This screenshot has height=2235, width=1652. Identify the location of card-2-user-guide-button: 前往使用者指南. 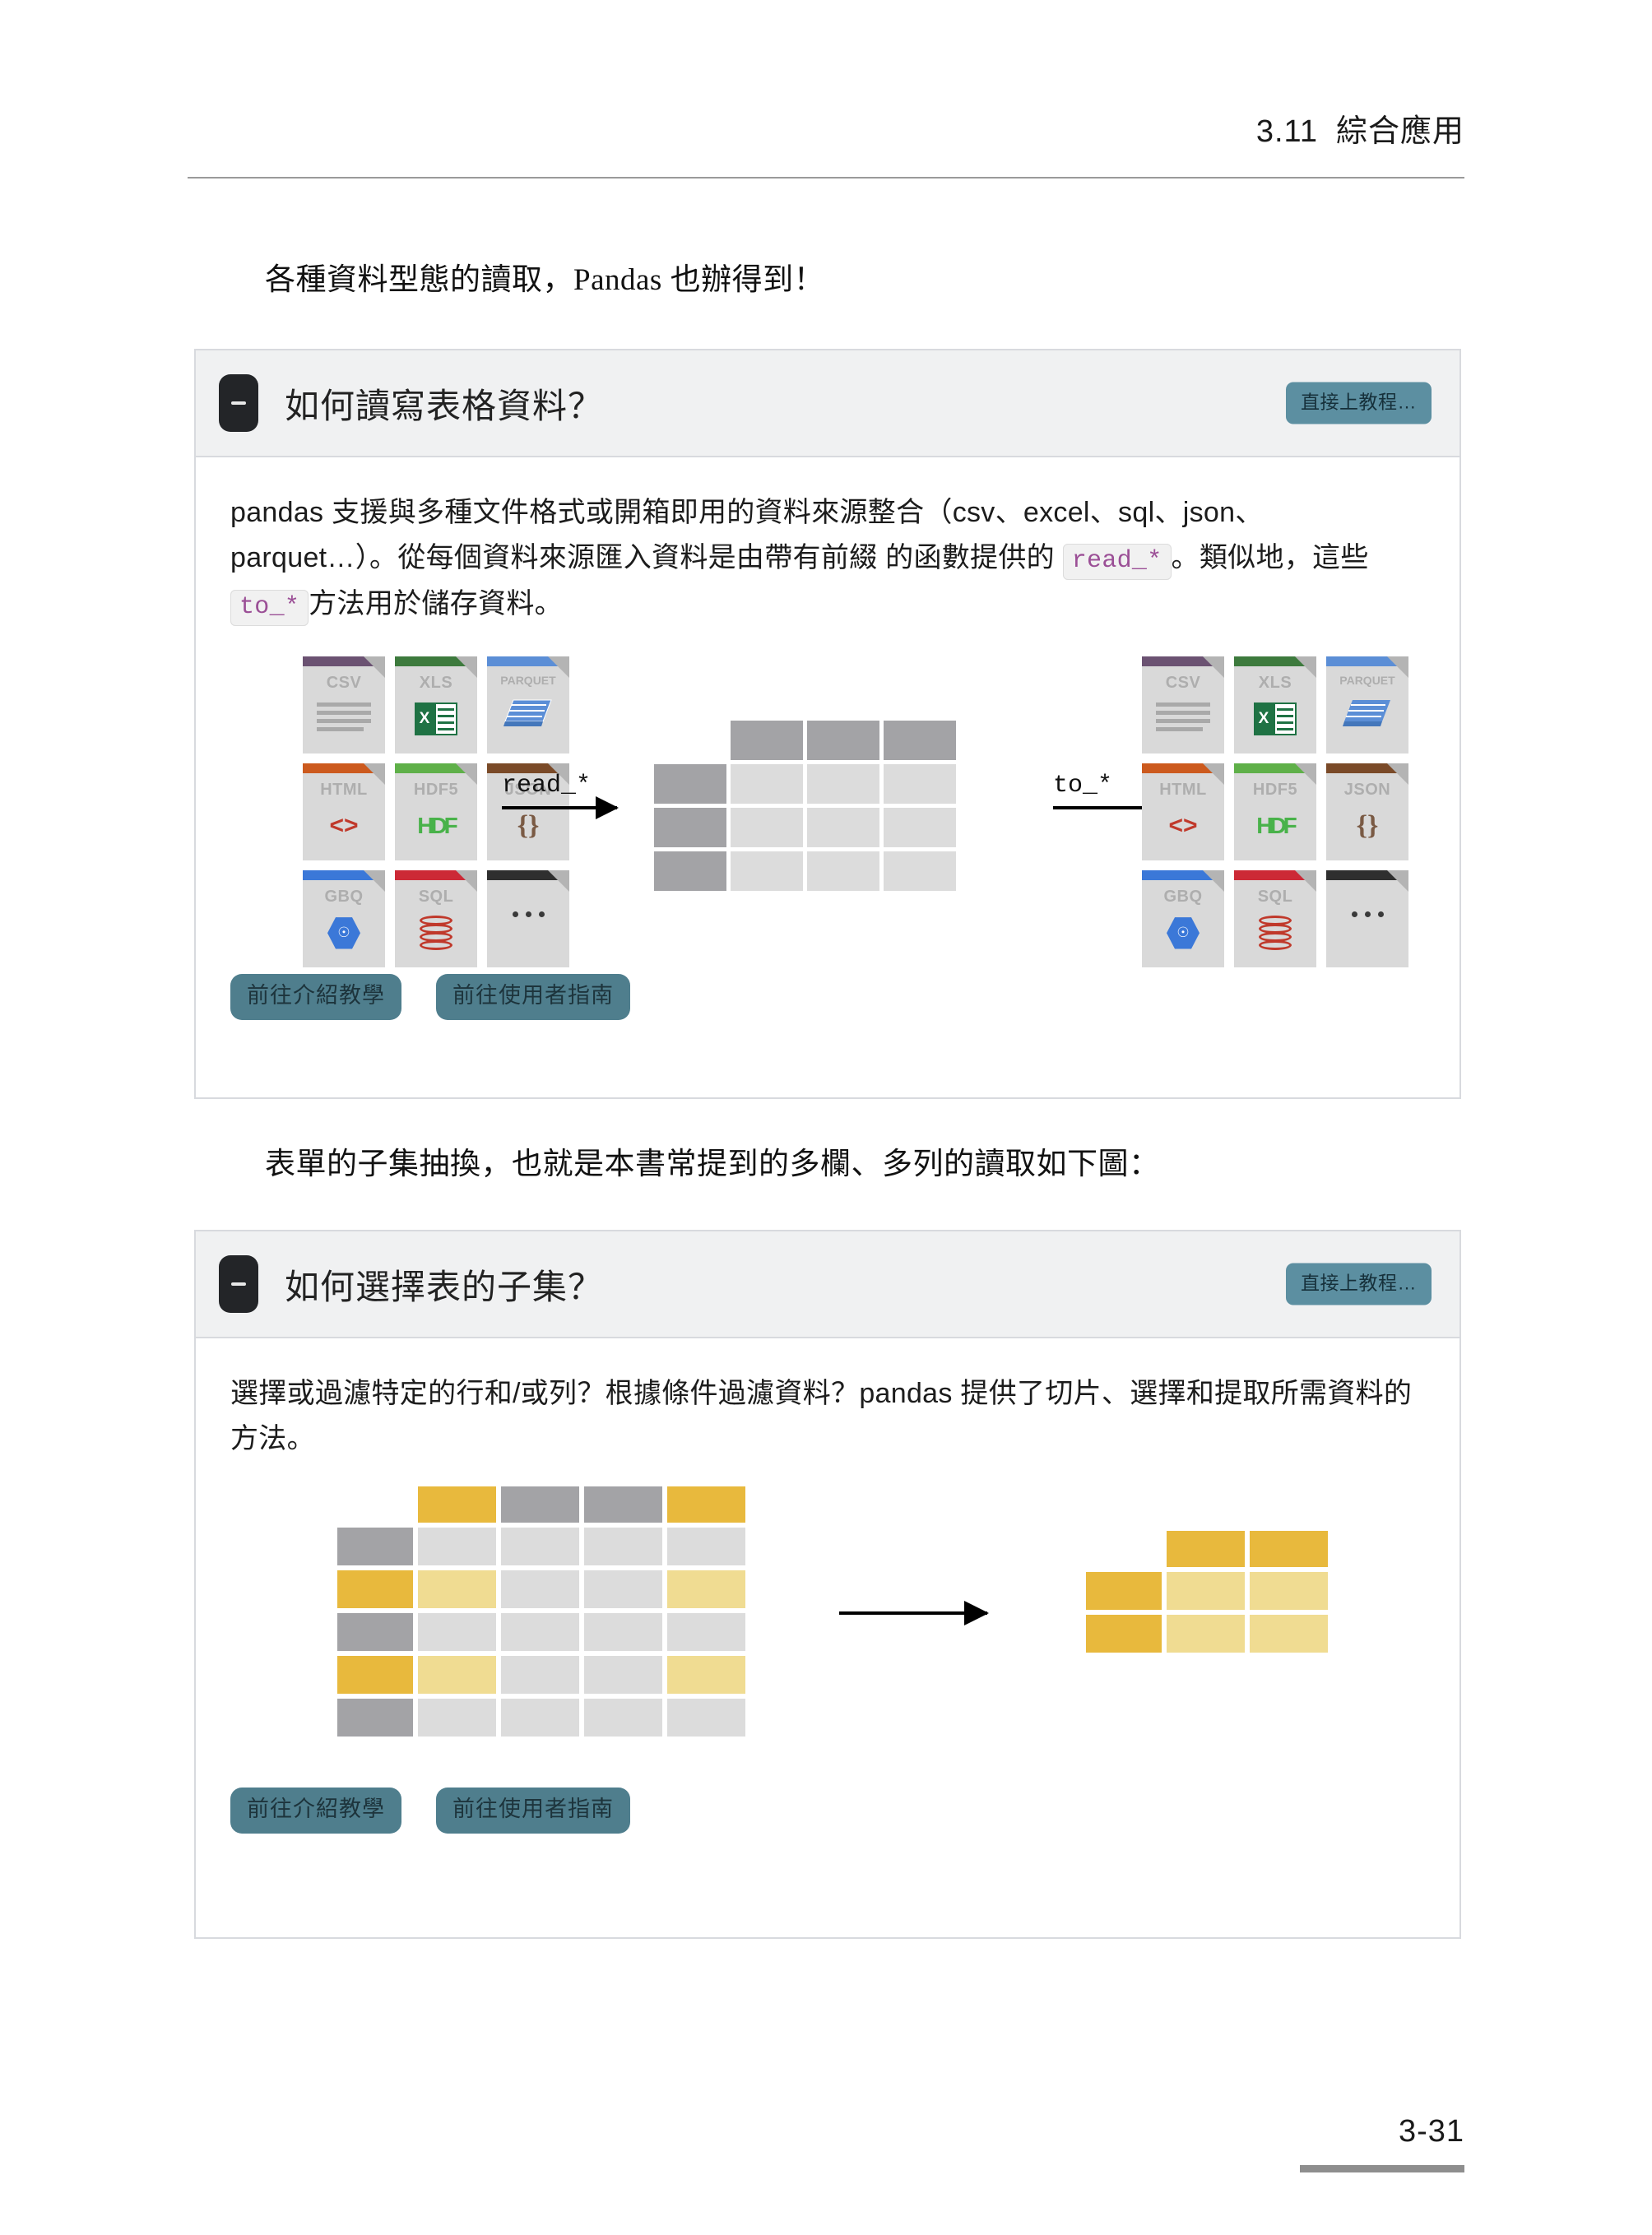
(533, 1811).